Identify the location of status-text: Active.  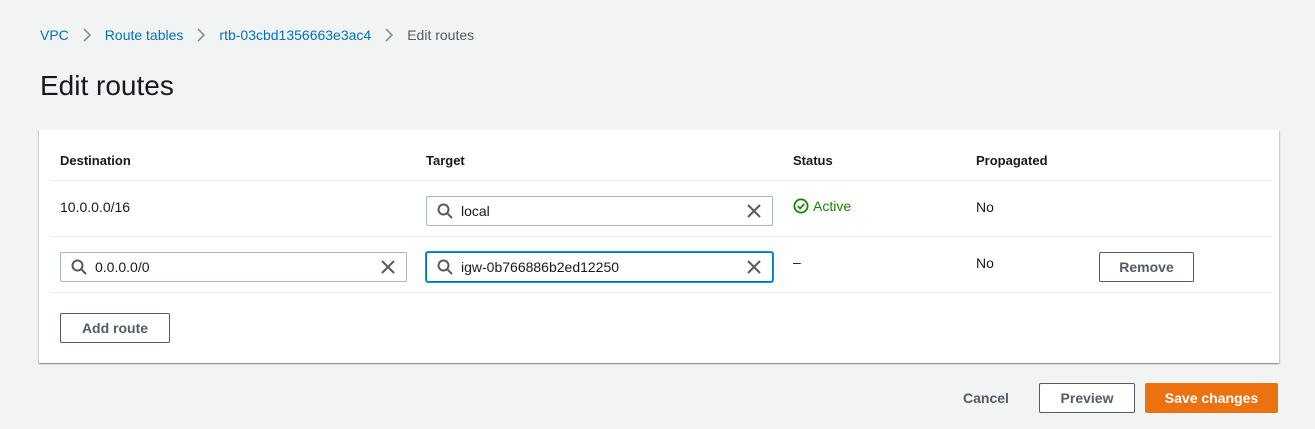
(832, 206).